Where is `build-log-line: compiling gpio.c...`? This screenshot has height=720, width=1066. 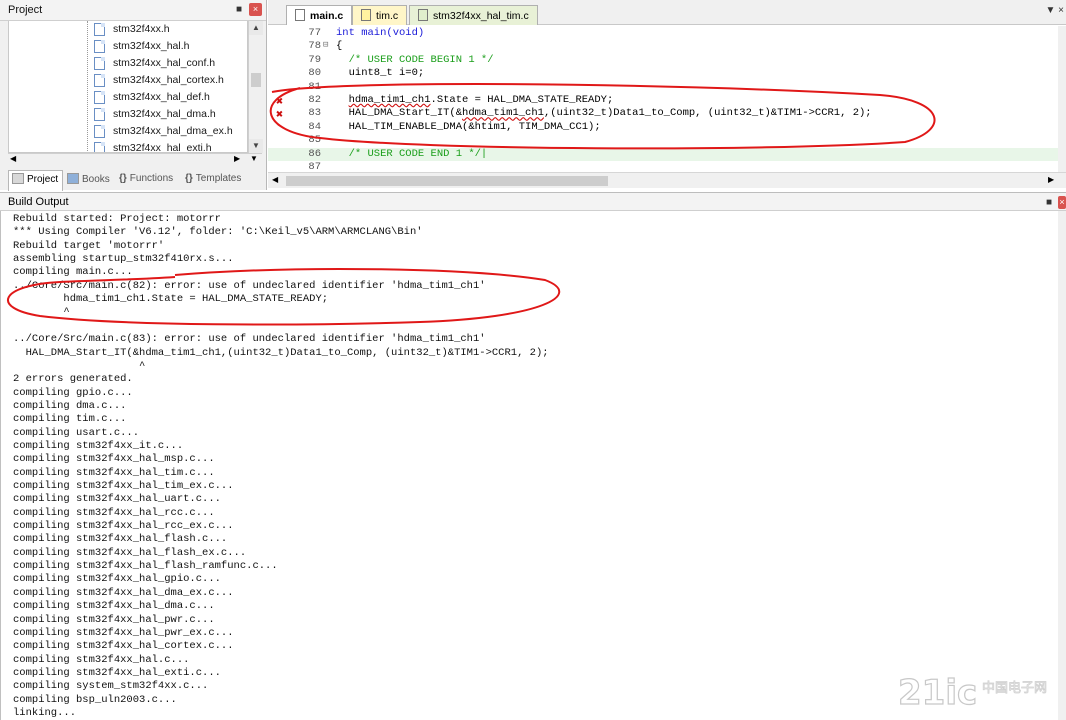
build-log-line: compiling gpio.c... is located at coordinates (73, 393).